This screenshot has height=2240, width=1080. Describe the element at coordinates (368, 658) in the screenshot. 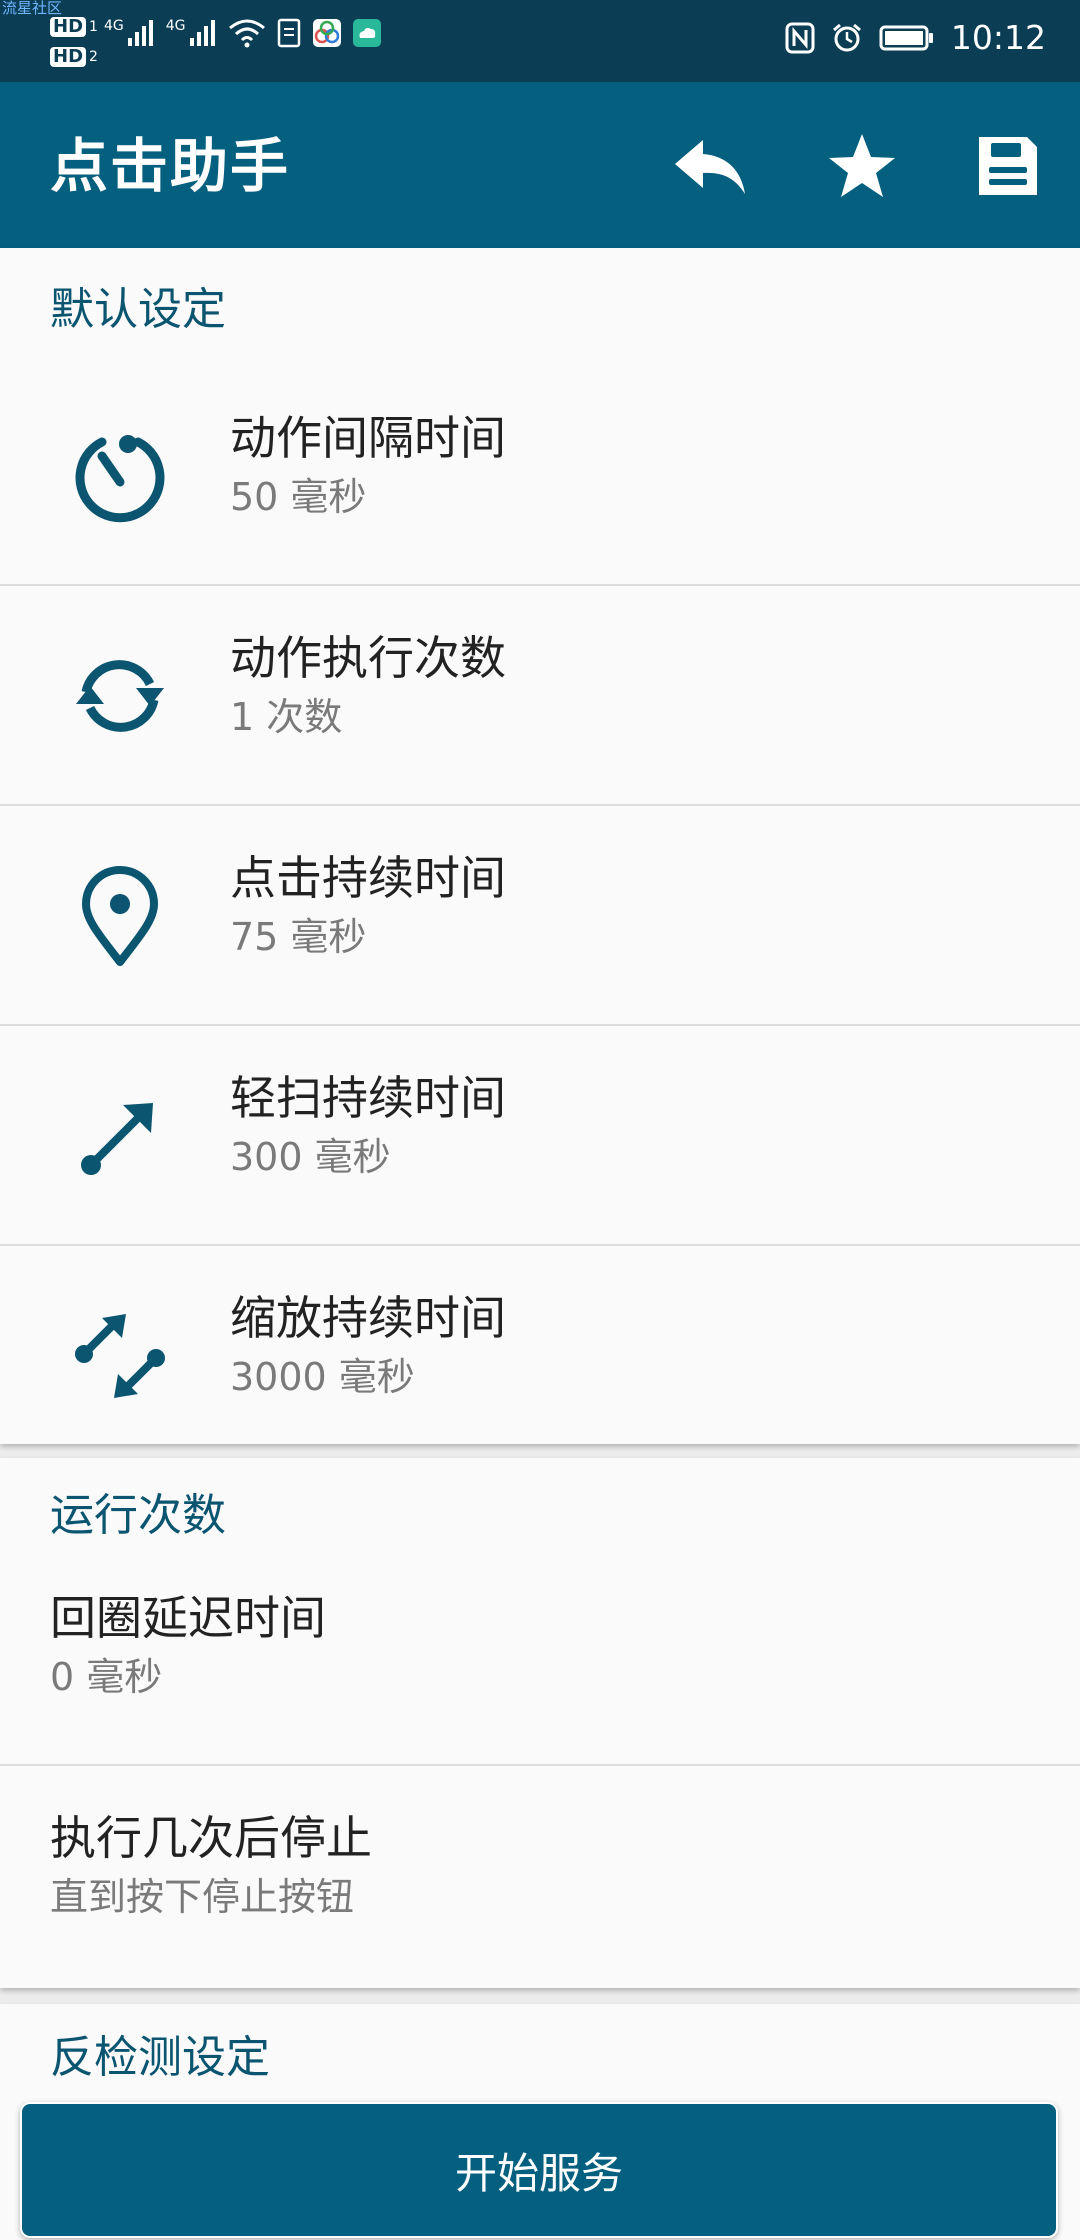

I see `setting-title: 动作执行次数` at that location.